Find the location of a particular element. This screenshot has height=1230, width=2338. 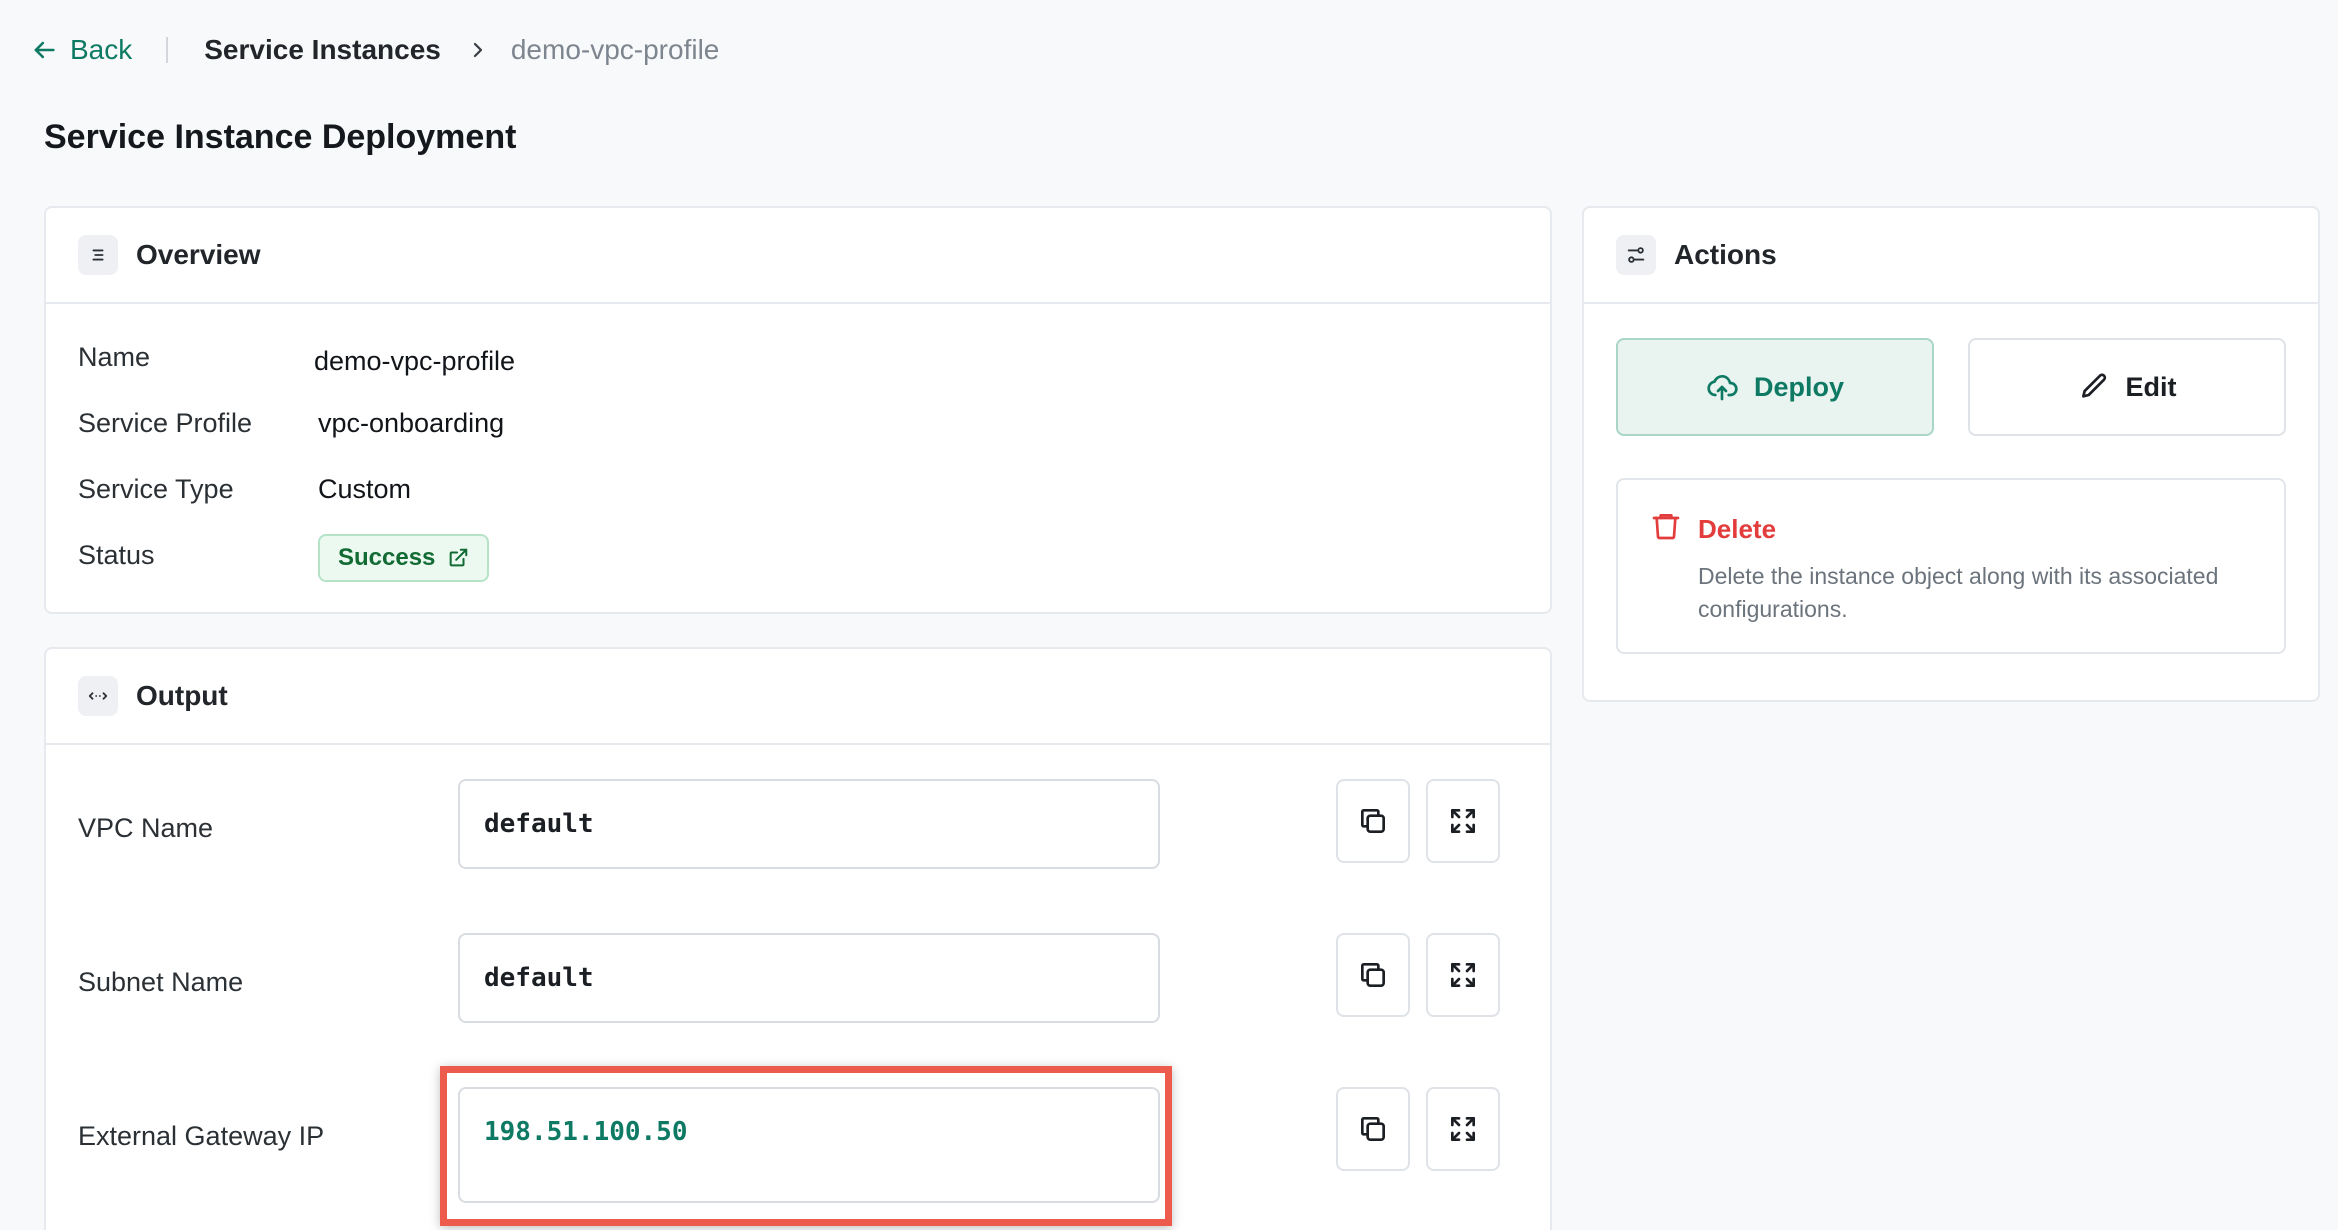

expand-subnet-name-button is located at coordinates (1463, 975).